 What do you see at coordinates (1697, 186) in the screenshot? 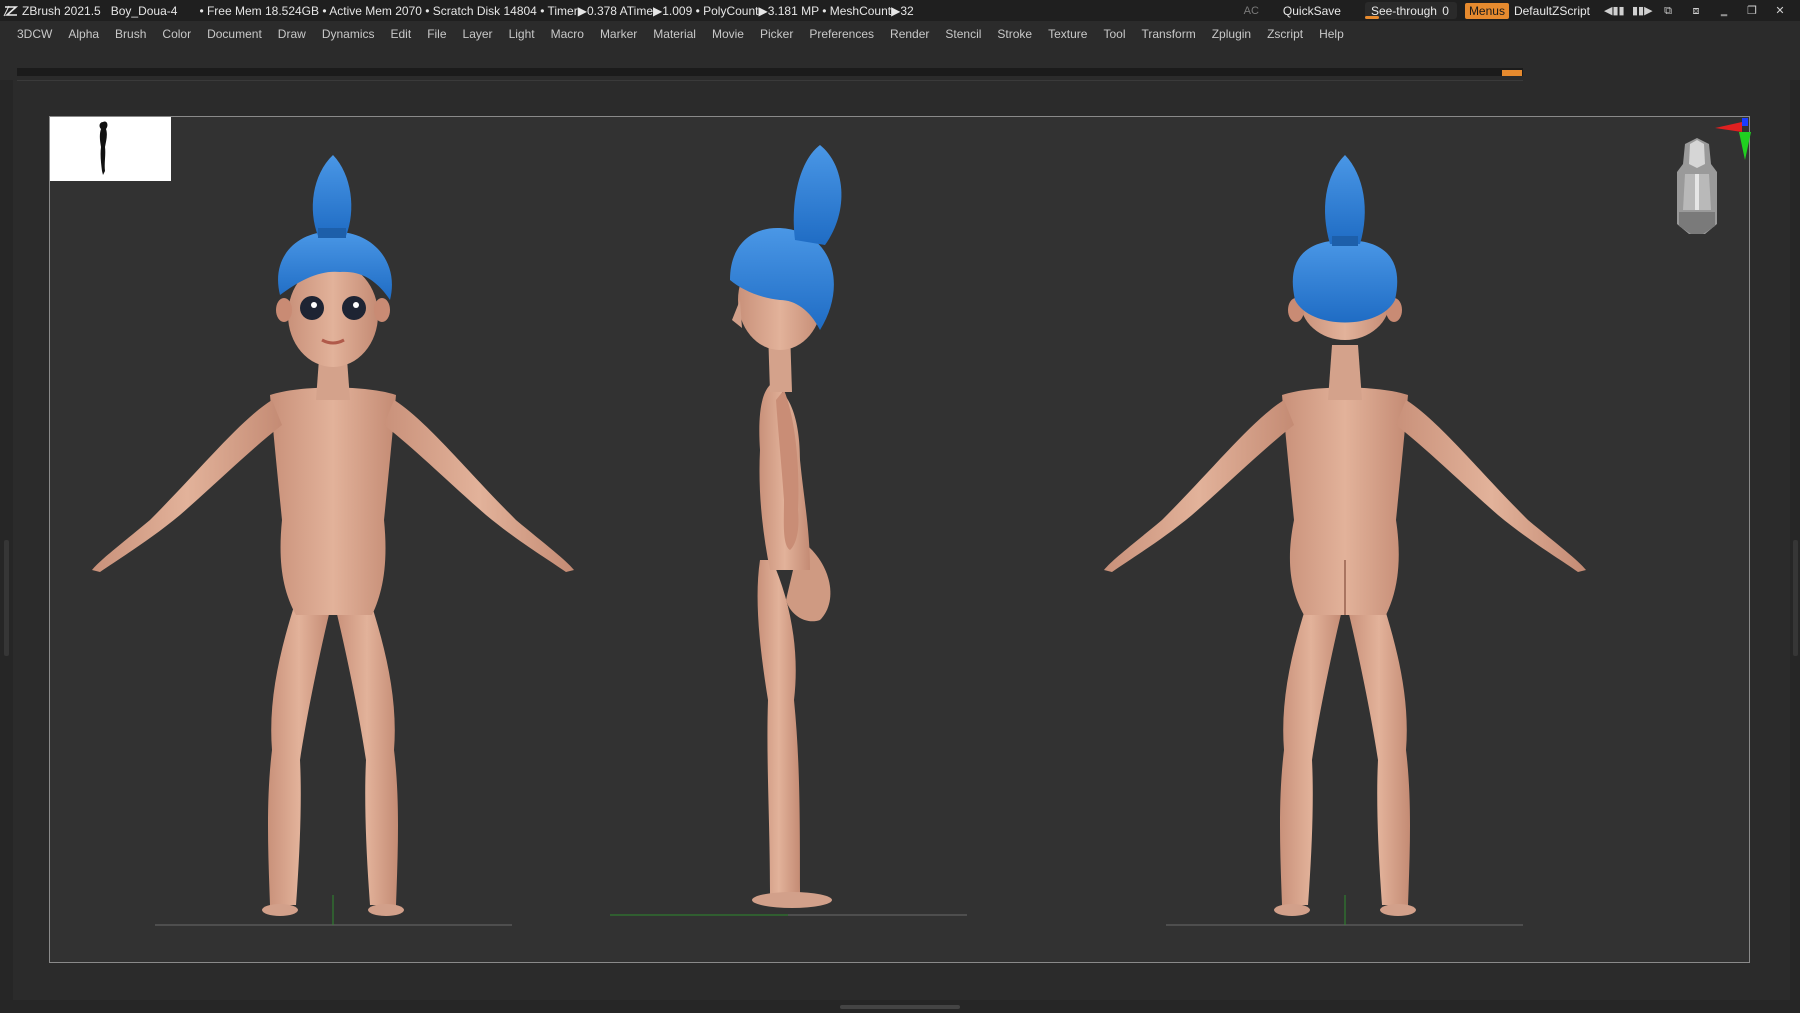
I see `gizmo-head-icon` at bounding box center [1697, 186].